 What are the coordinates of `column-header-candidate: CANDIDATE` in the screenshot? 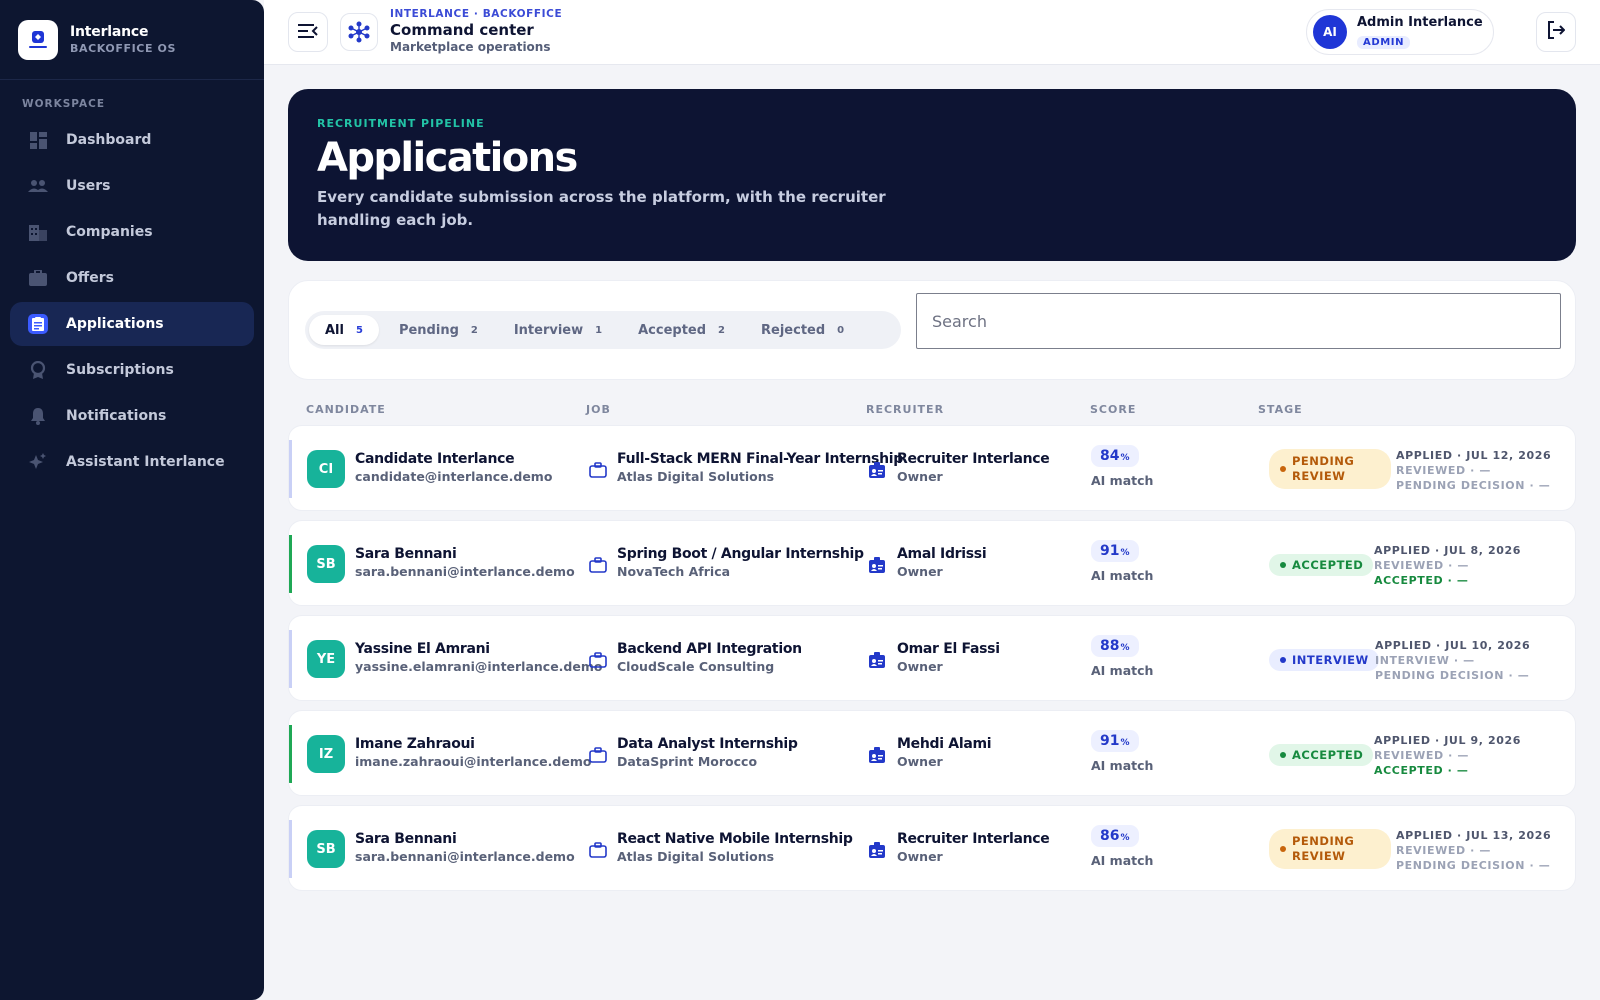 It's located at (346, 409).